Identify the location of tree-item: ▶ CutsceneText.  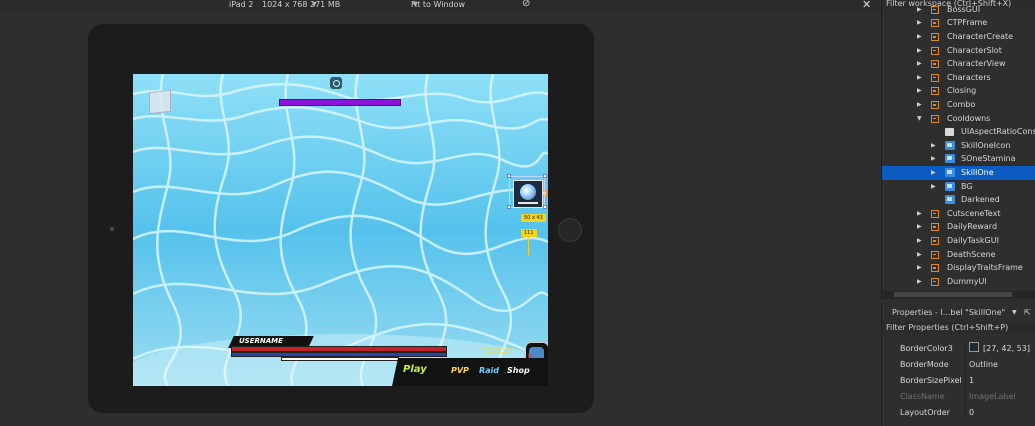
(958, 214).